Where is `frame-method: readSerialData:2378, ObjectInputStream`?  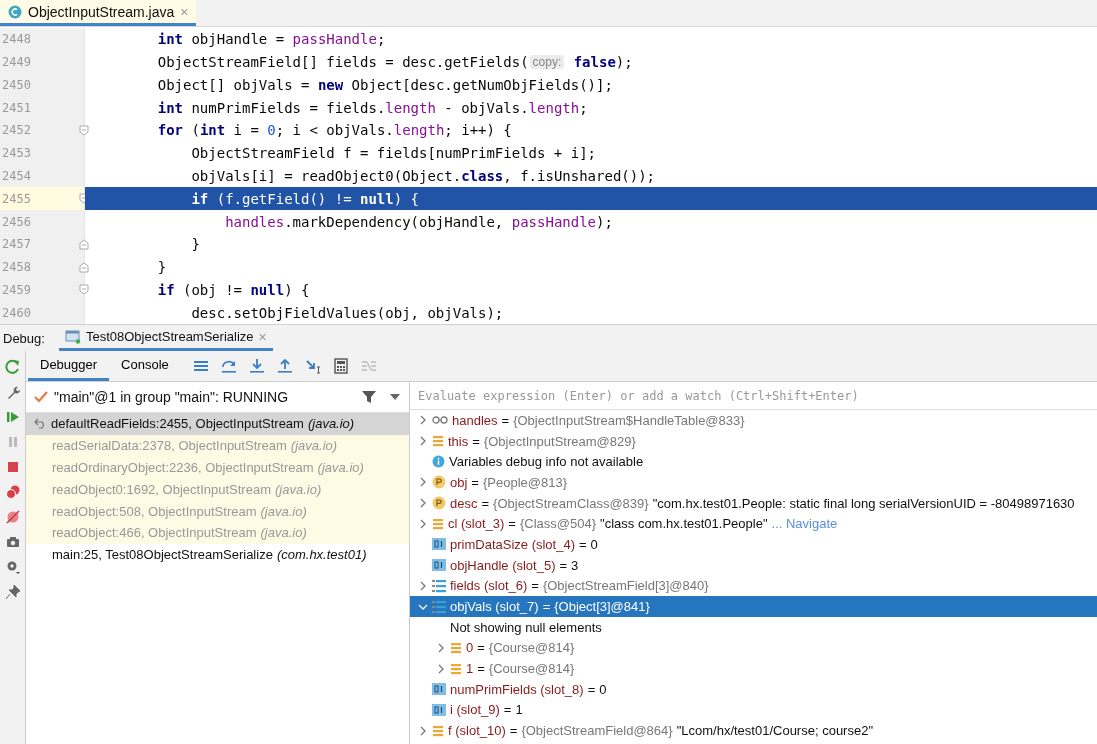 frame-method: readSerialData:2378, ObjectInputStream is located at coordinates (169, 446).